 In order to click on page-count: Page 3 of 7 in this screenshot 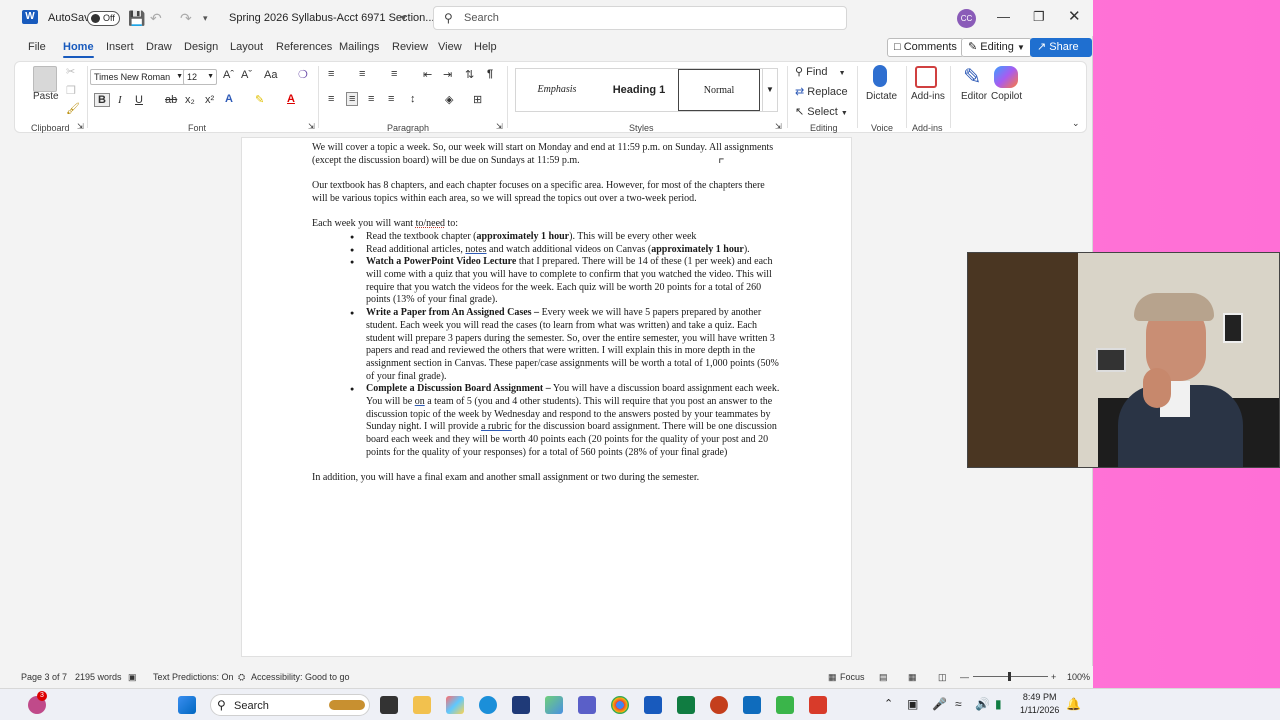, I will do `click(44, 677)`.